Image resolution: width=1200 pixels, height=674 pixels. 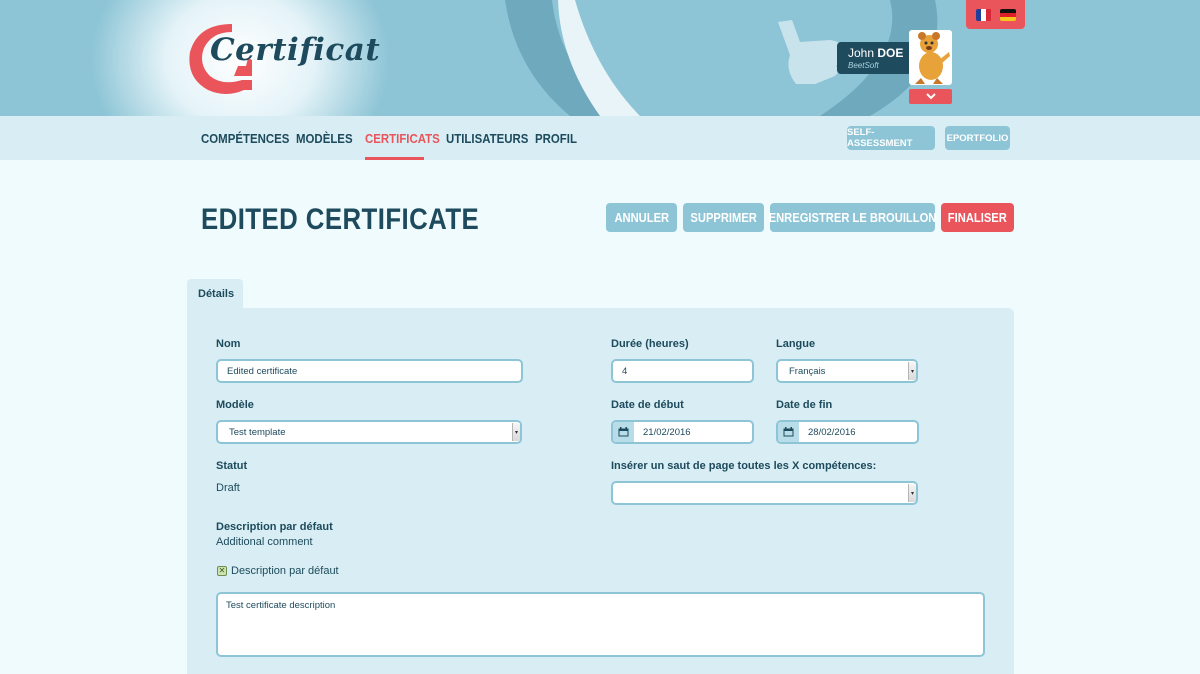 What do you see at coordinates (600, 138) in the screenshot?
I see `main-nav` at bounding box center [600, 138].